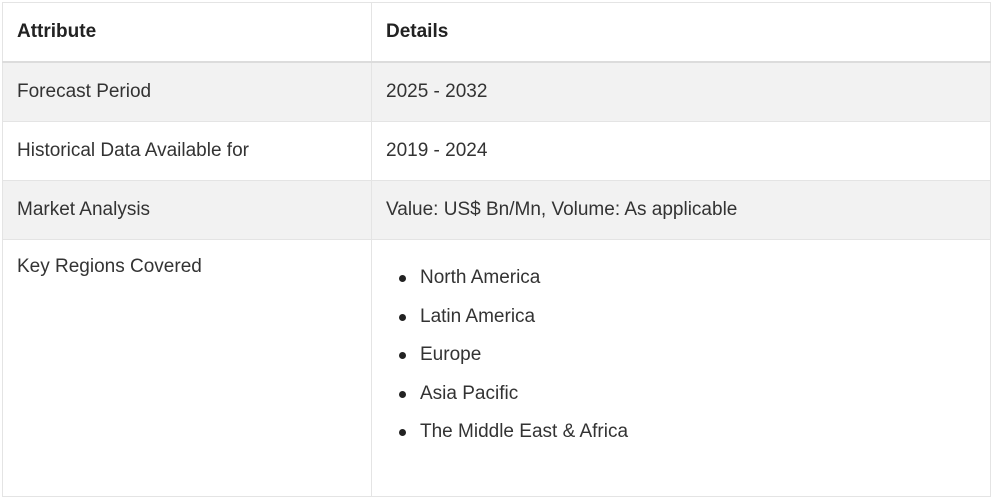  What do you see at coordinates (524, 431) in the screenshot?
I see `region-label: The Middle East & Africa` at bounding box center [524, 431].